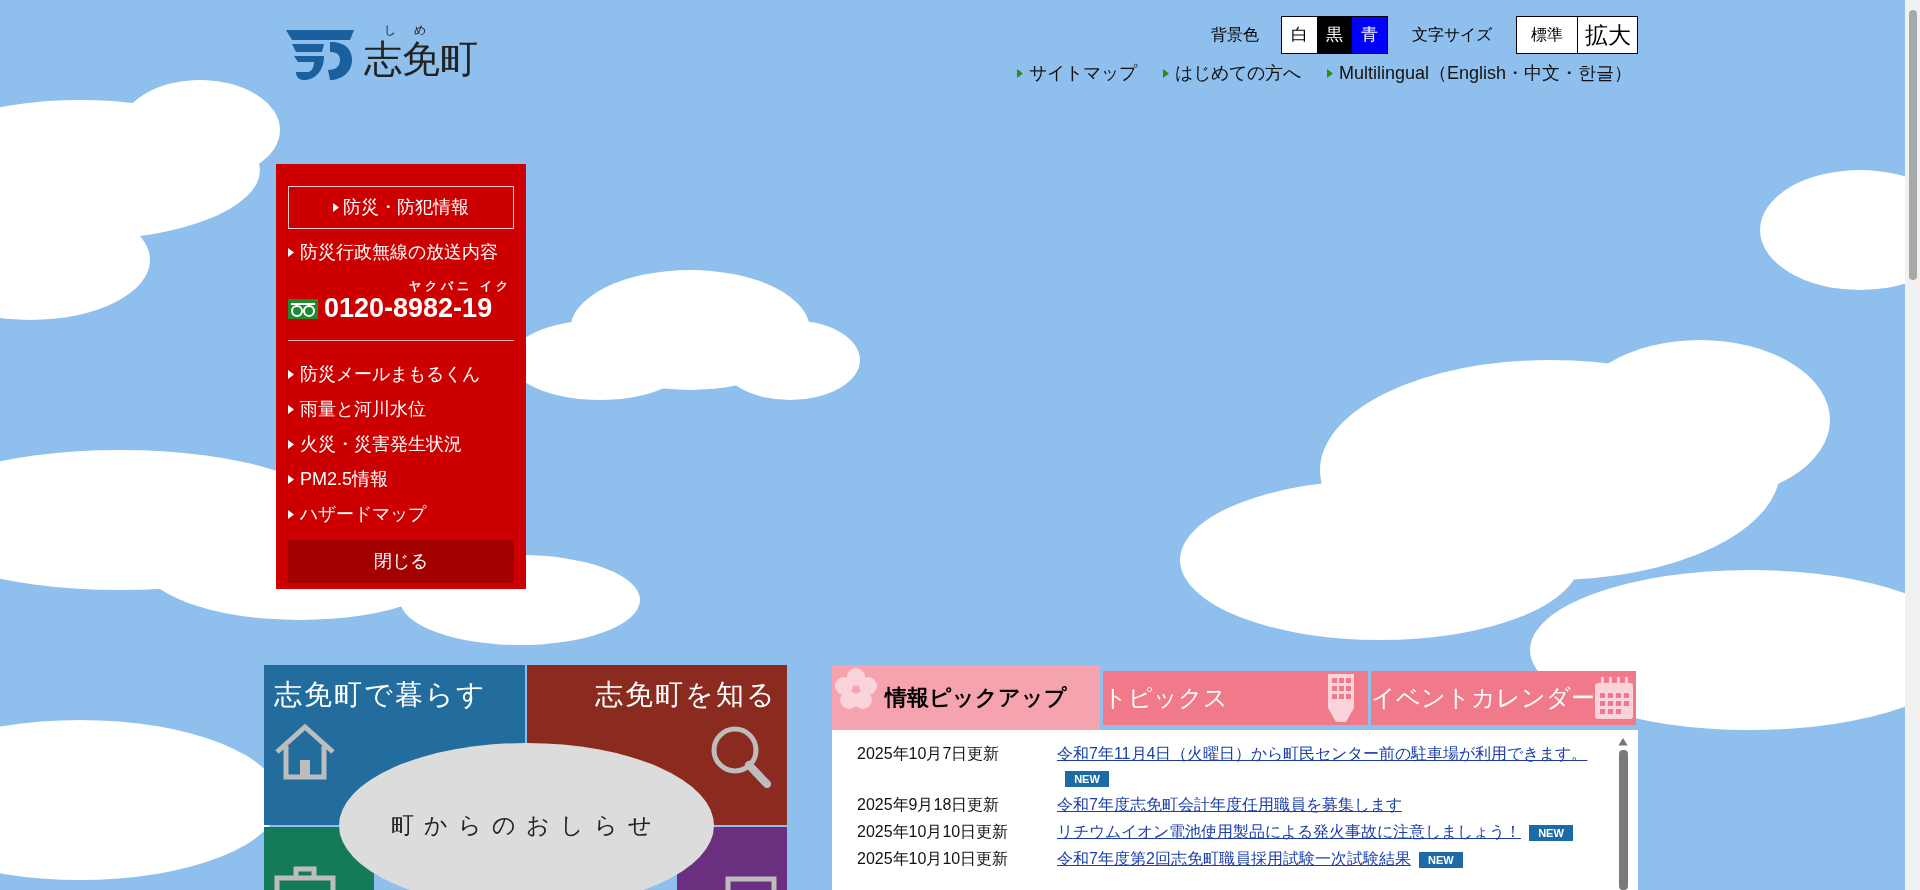 This screenshot has height=890, width=1920. I want to click on tab: 情報ピックアップ, so click(966, 697).